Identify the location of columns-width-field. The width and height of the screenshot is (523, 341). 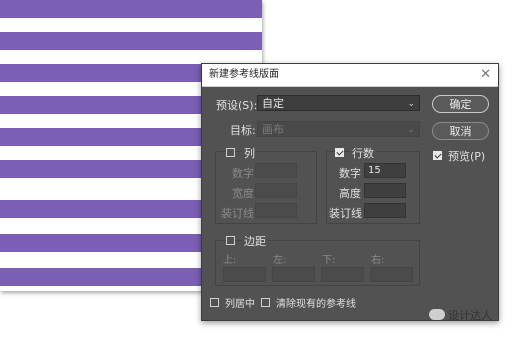
(276, 190).